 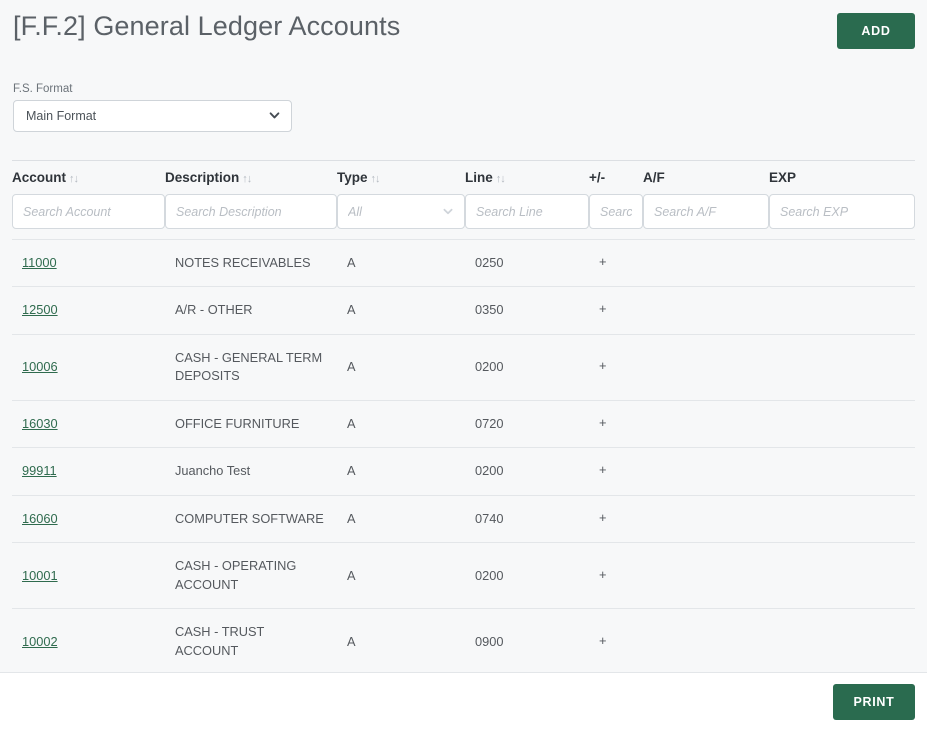 I want to click on column-title-exp: EXP, so click(x=783, y=178).